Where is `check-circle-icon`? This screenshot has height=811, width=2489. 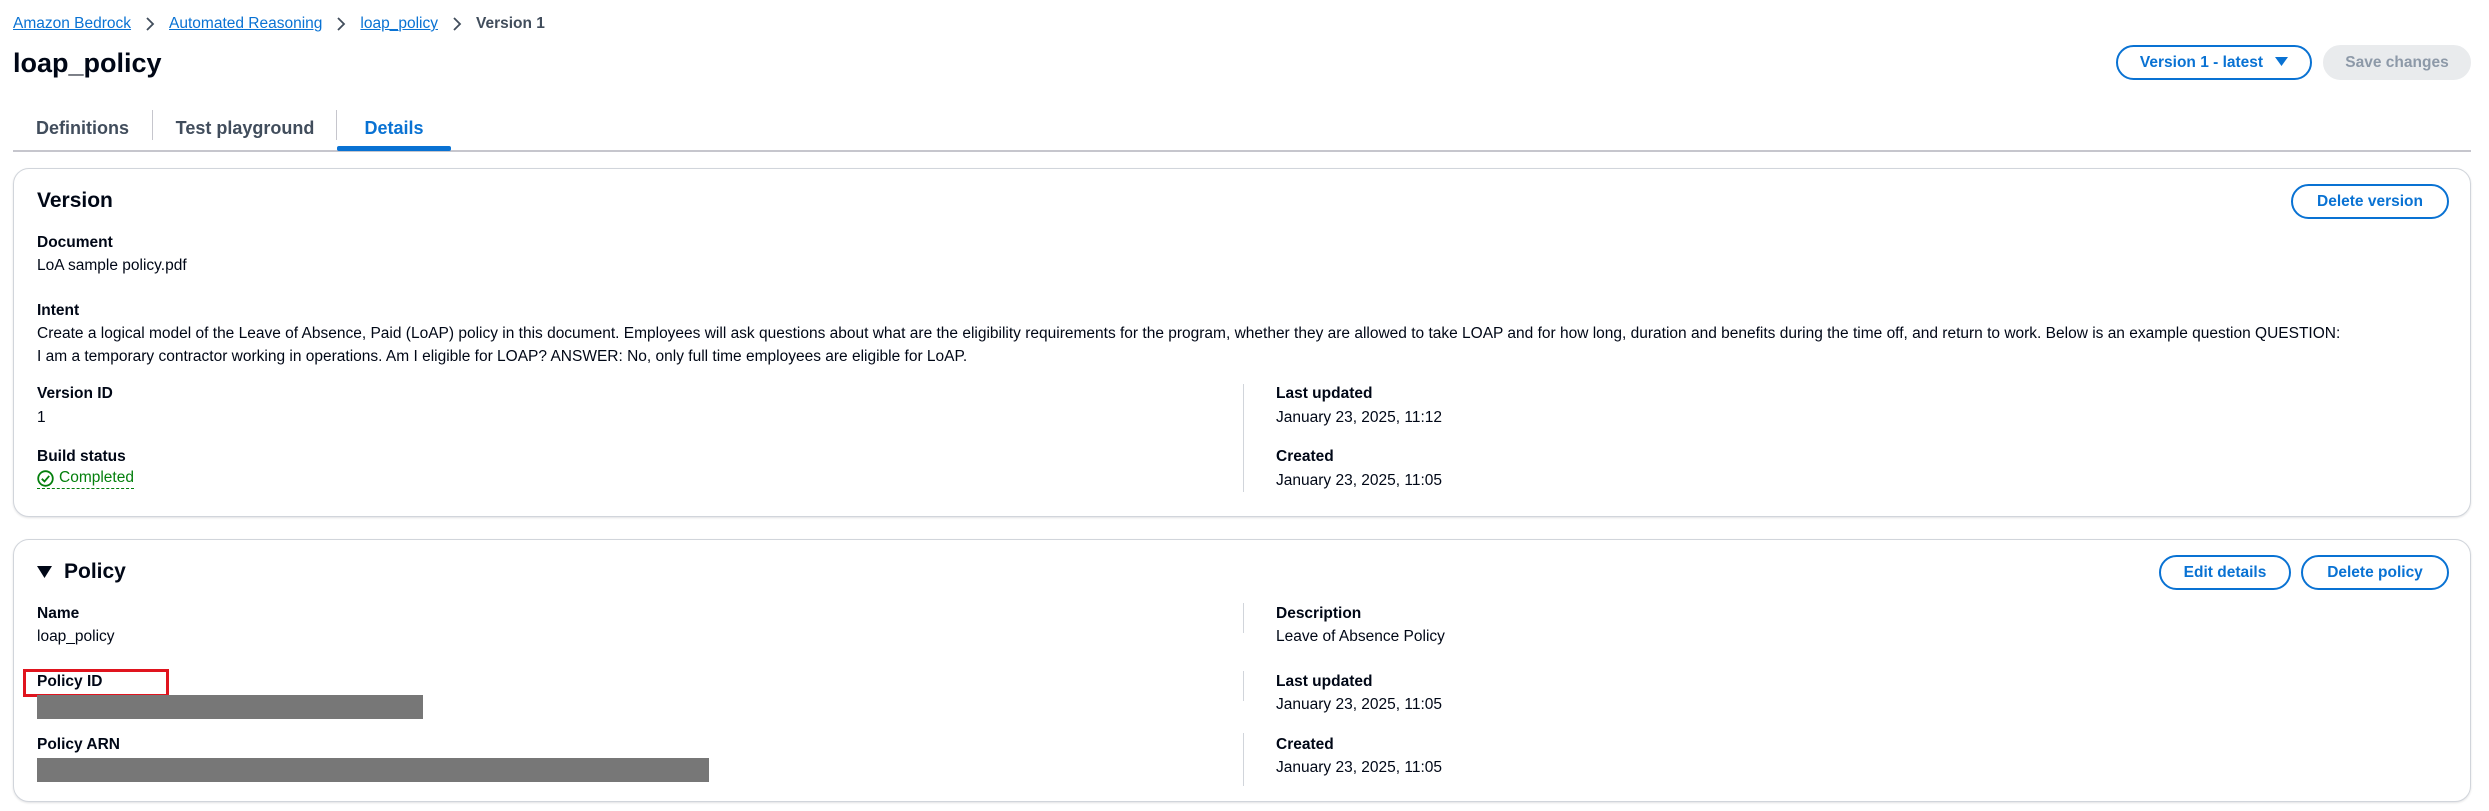 check-circle-icon is located at coordinates (45, 478).